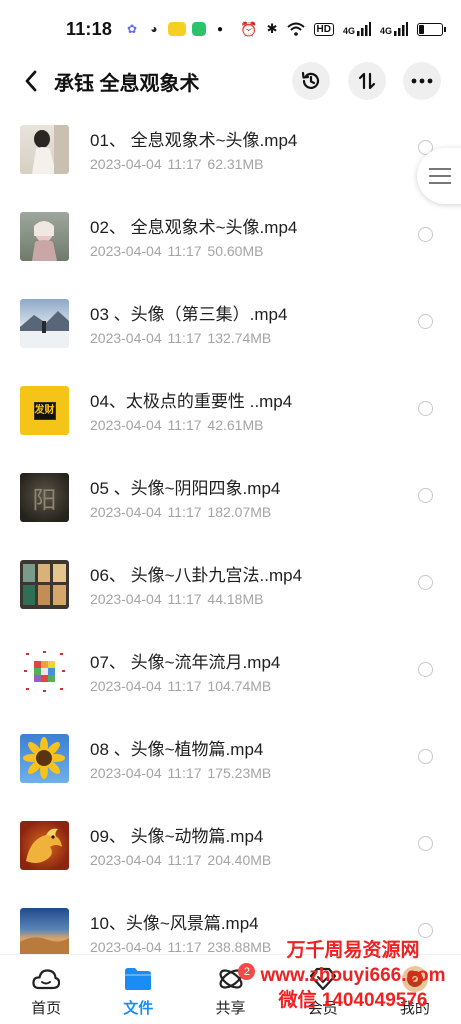 The height and width of the screenshot is (1024, 461). I want to click on dragon-thumbnail, so click(44, 845).